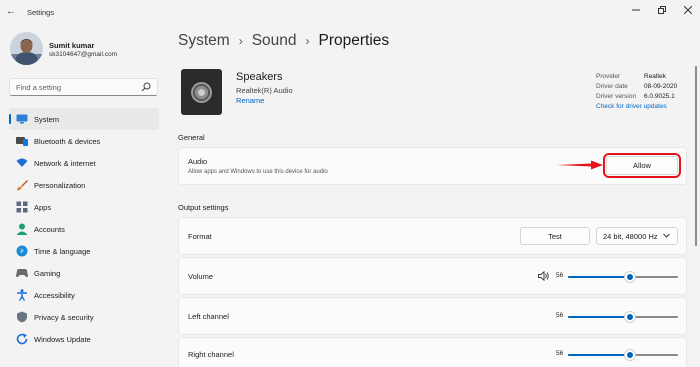 The width and height of the screenshot is (700, 367). Describe the element at coordinates (612, 86) in the screenshot. I see `driver-date-label: Driver date` at that location.